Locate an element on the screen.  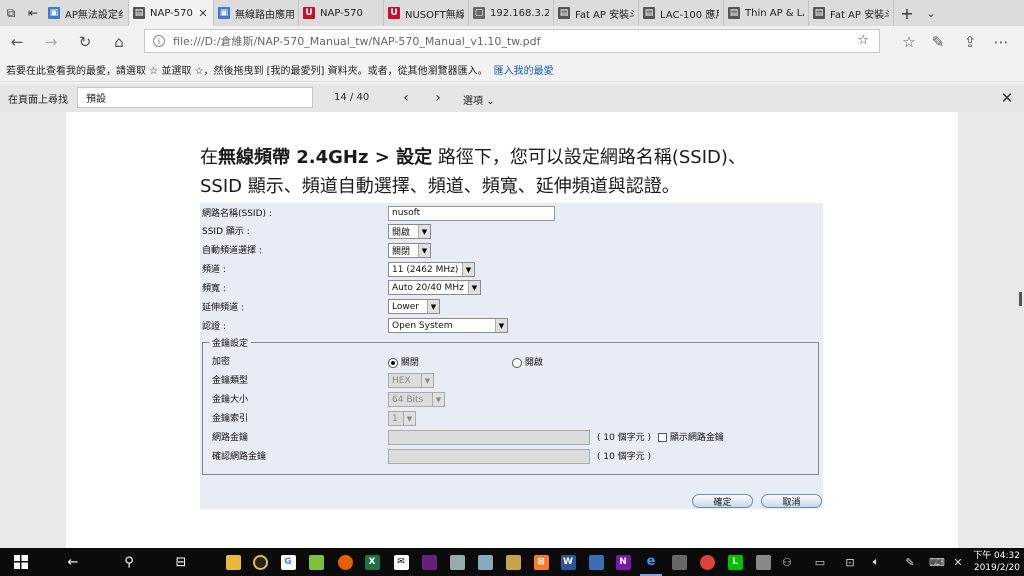
onenote-icon: N is located at coordinates (623, 562).